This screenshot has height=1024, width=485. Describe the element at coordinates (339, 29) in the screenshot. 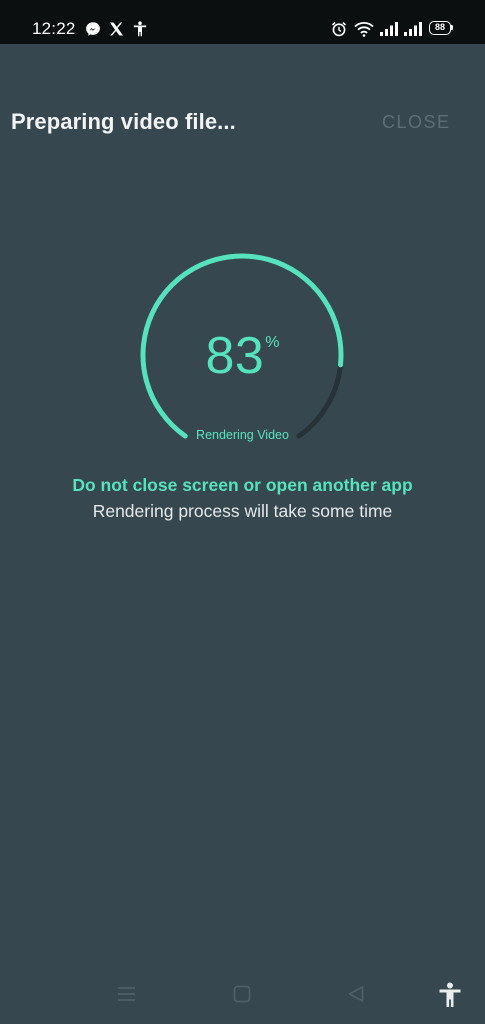

I see `alarm-icon` at that location.